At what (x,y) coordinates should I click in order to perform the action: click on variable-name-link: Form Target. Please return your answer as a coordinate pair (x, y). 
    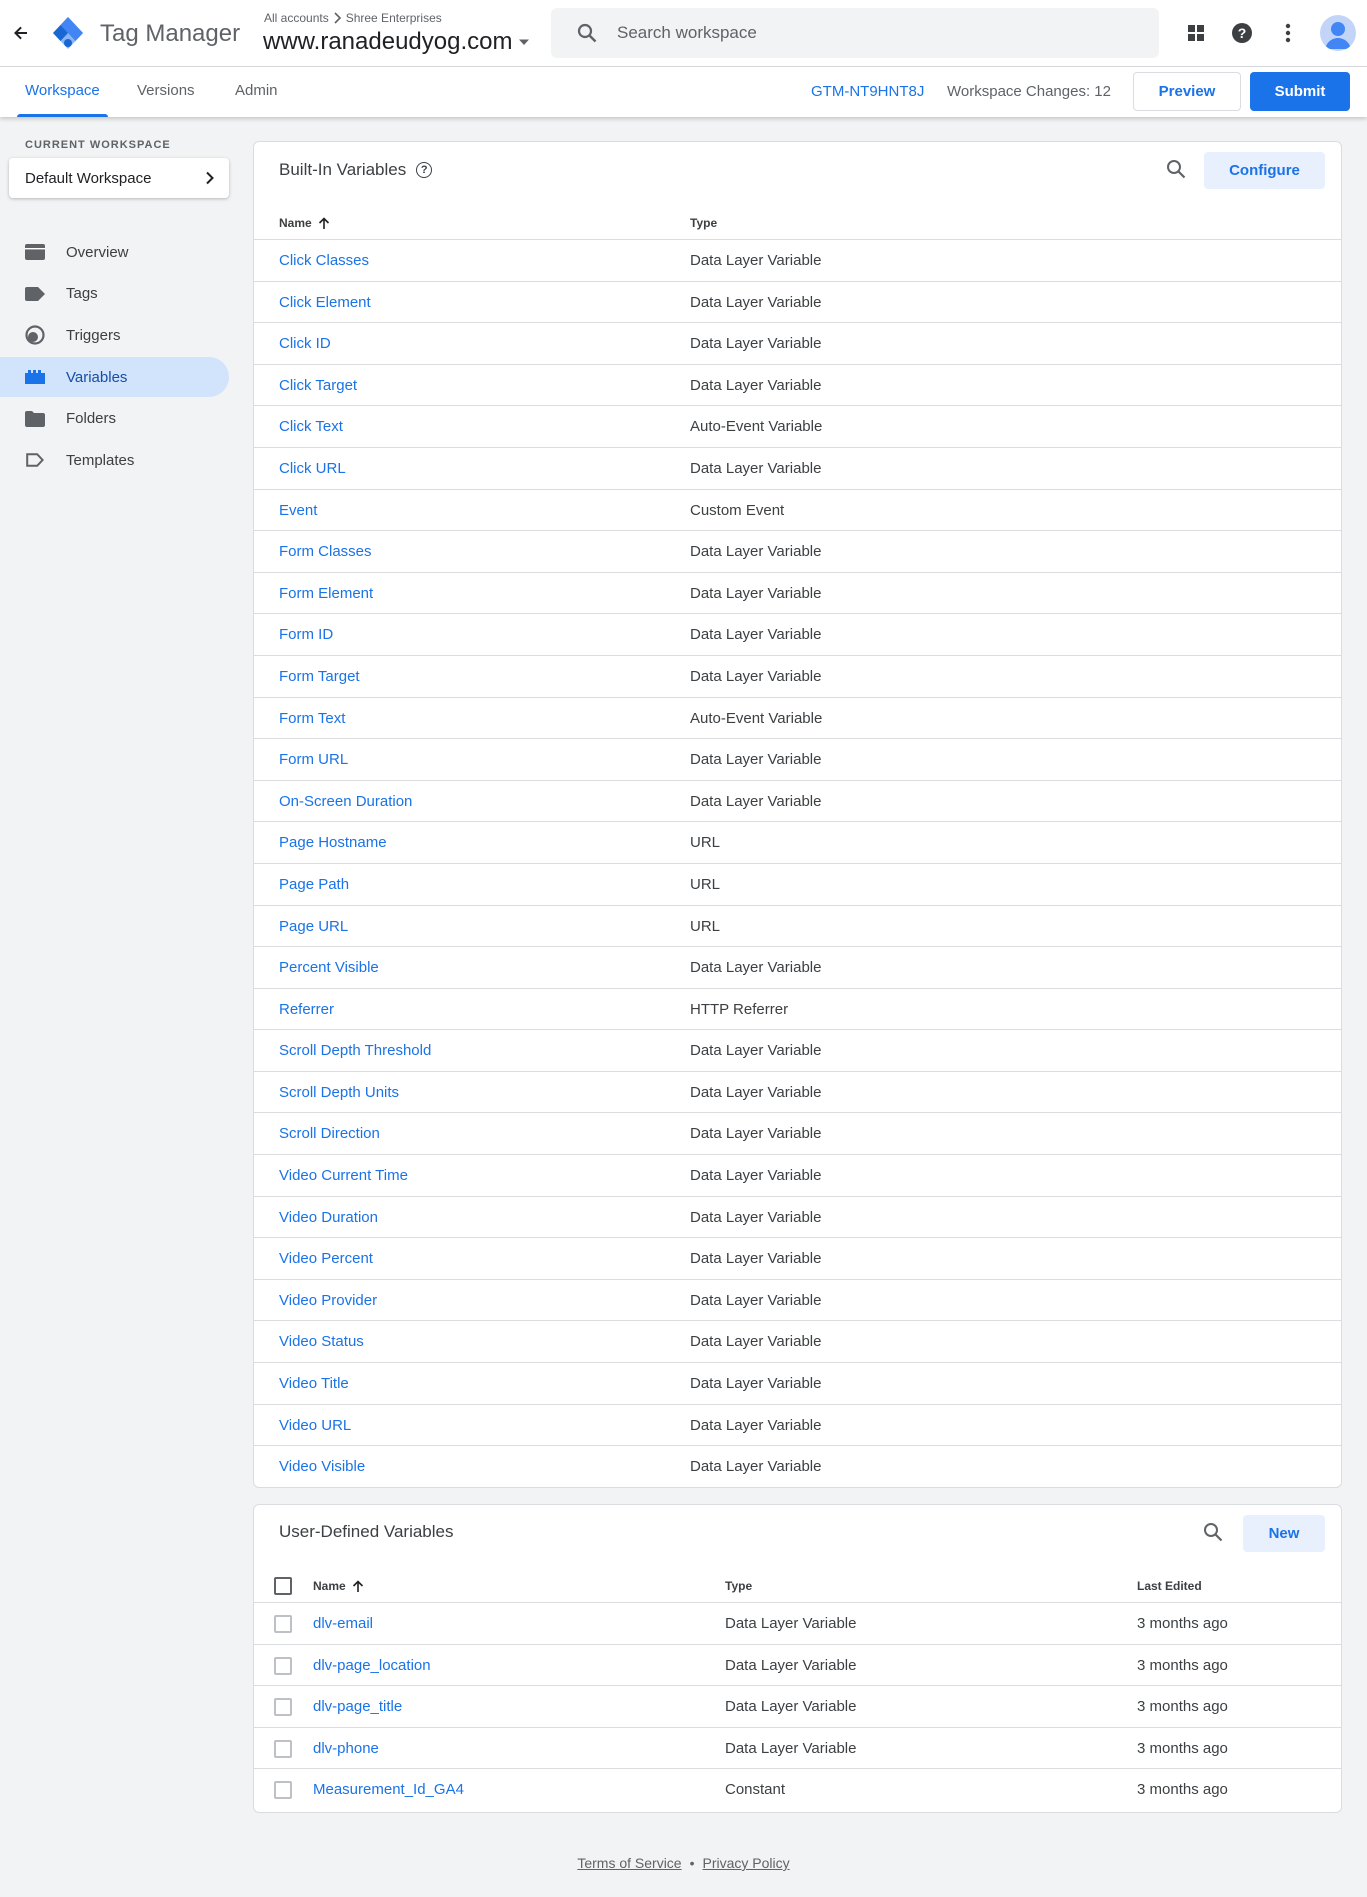
    Looking at the image, I should click on (319, 676).